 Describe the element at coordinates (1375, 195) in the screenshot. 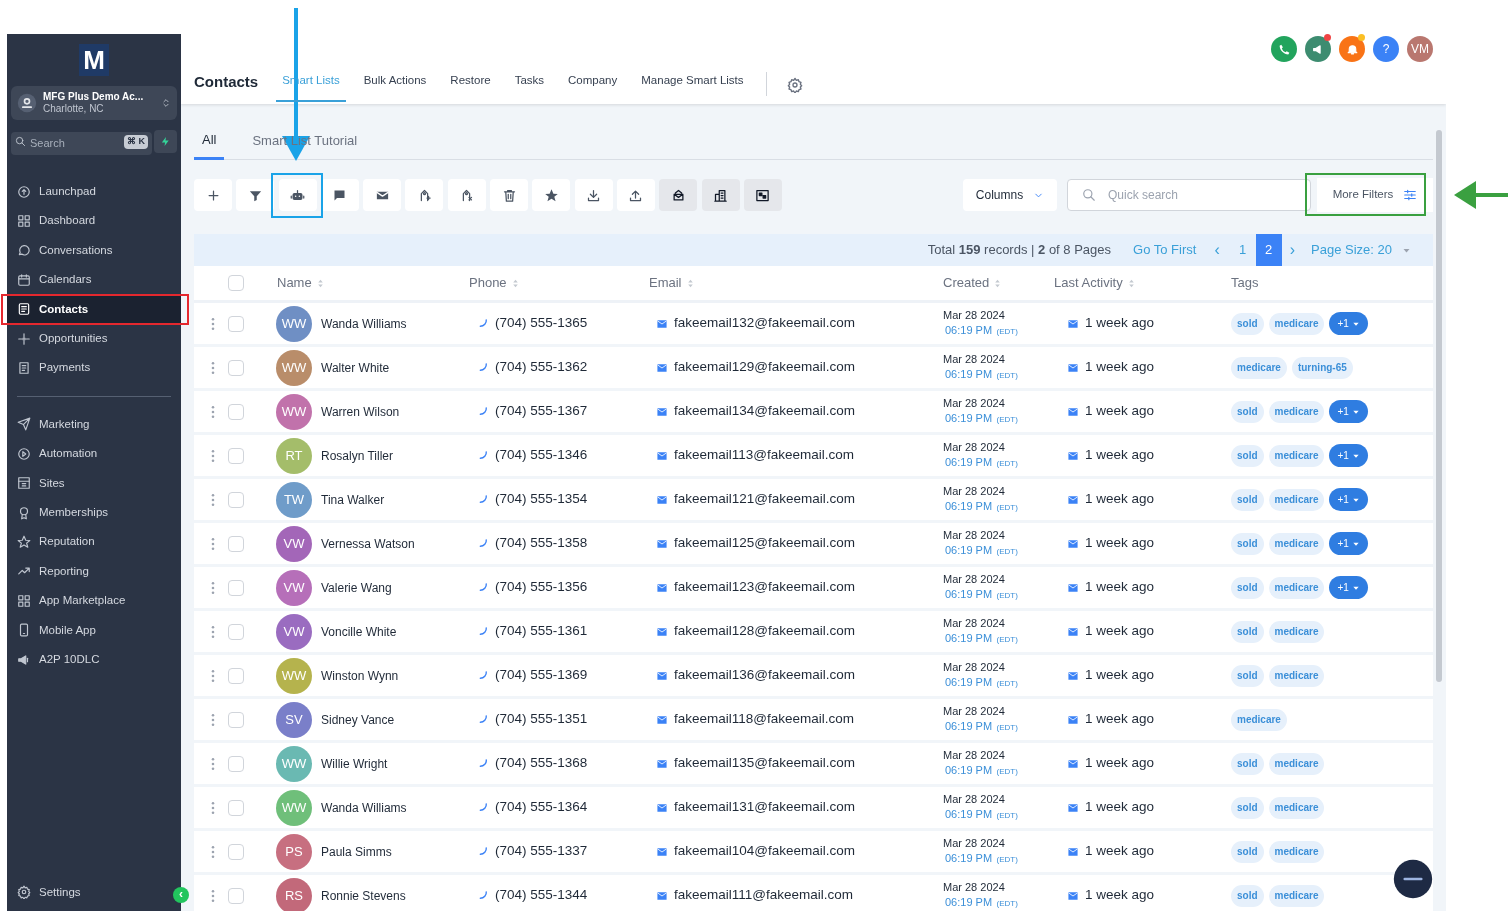

I see `more-filters-button: More Filters` at that location.